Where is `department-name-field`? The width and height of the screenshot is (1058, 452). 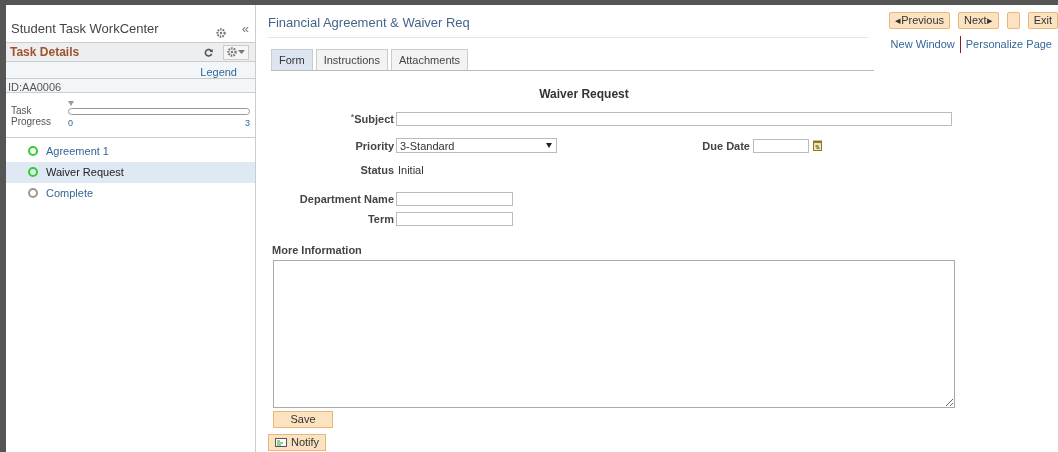 department-name-field is located at coordinates (454, 198).